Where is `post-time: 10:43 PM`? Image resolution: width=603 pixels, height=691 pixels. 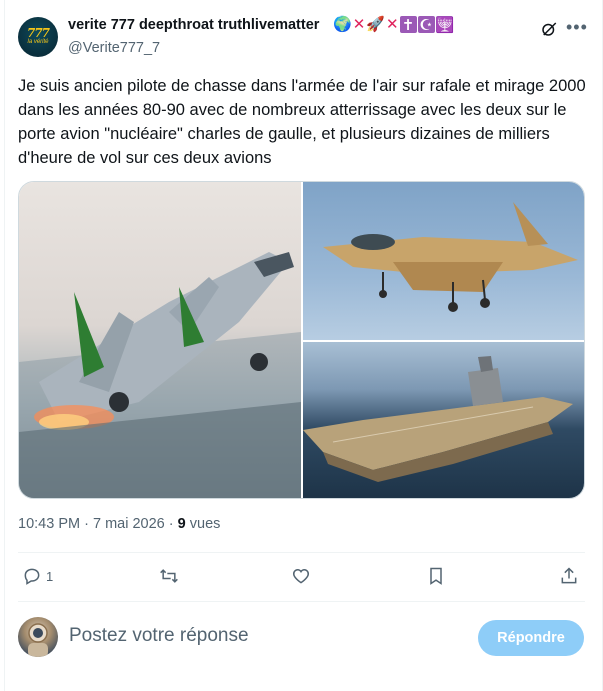 post-time: 10:43 PM is located at coordinates (49, 524).